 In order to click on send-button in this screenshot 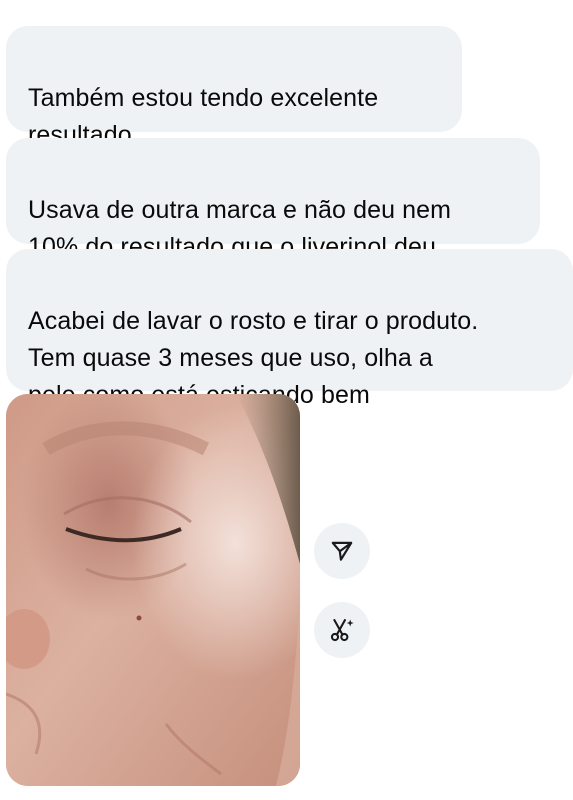, I will do `click(342, 551)`.